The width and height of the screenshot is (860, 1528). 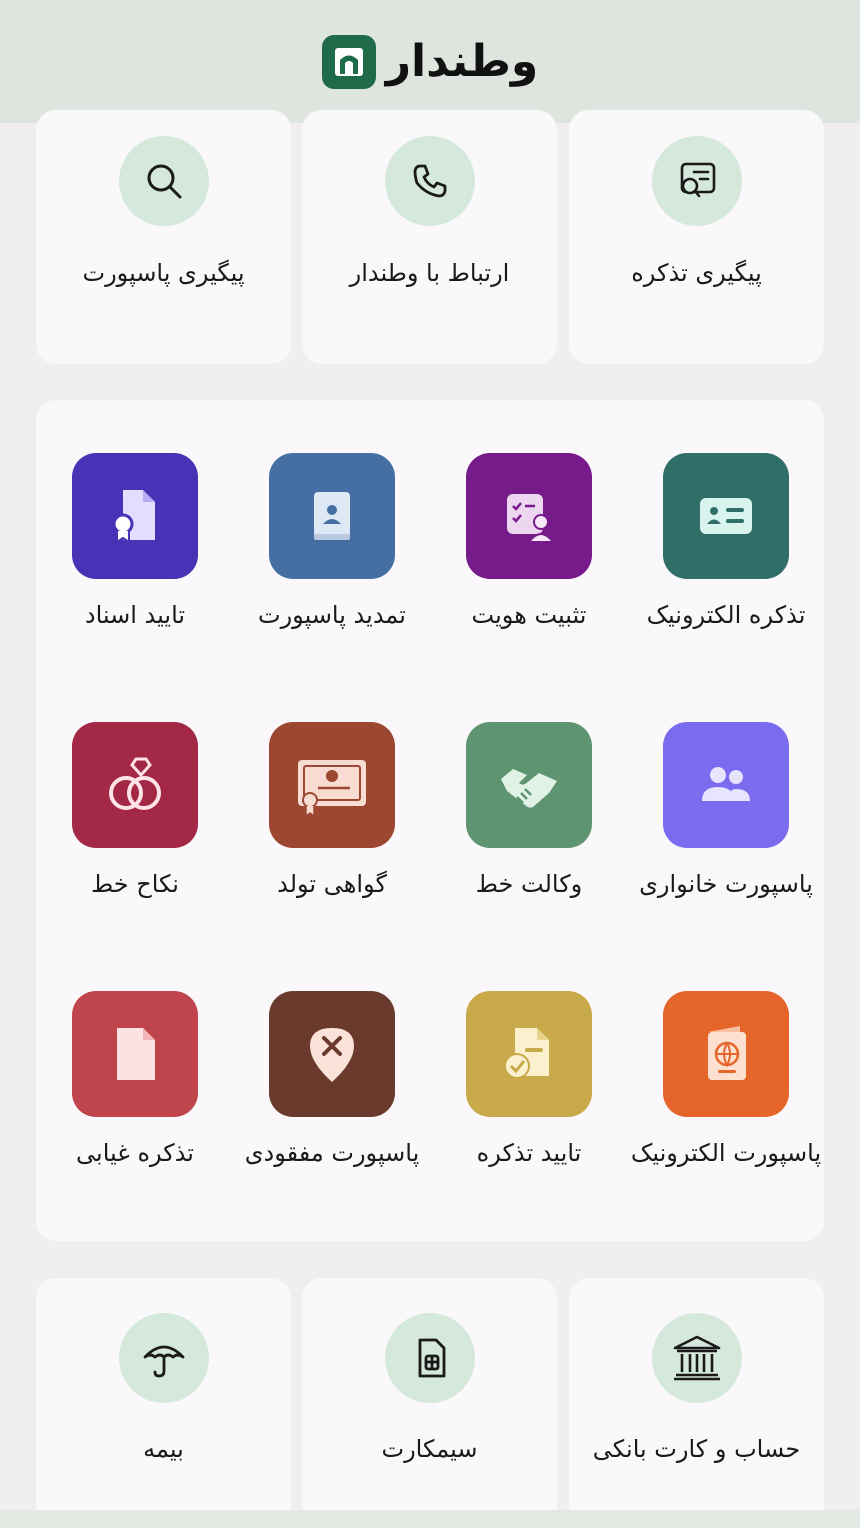 What do you see at coordinates (332, 1153) in the screenshot?
I see `service-label: پاسپورت مفقودی` at bounding box center [332, 1153].